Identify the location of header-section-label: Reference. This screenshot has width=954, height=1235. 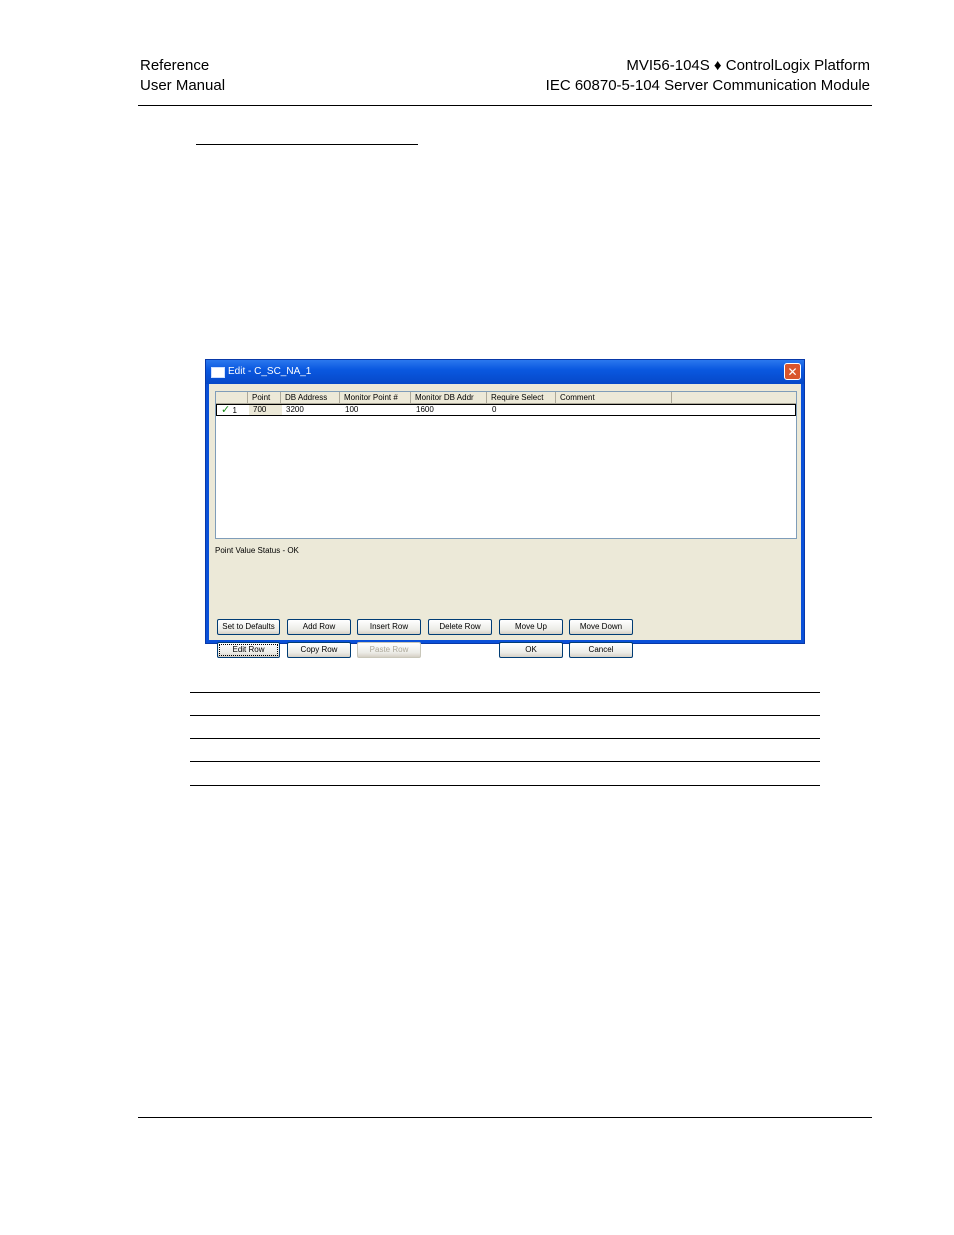
(175, 65).